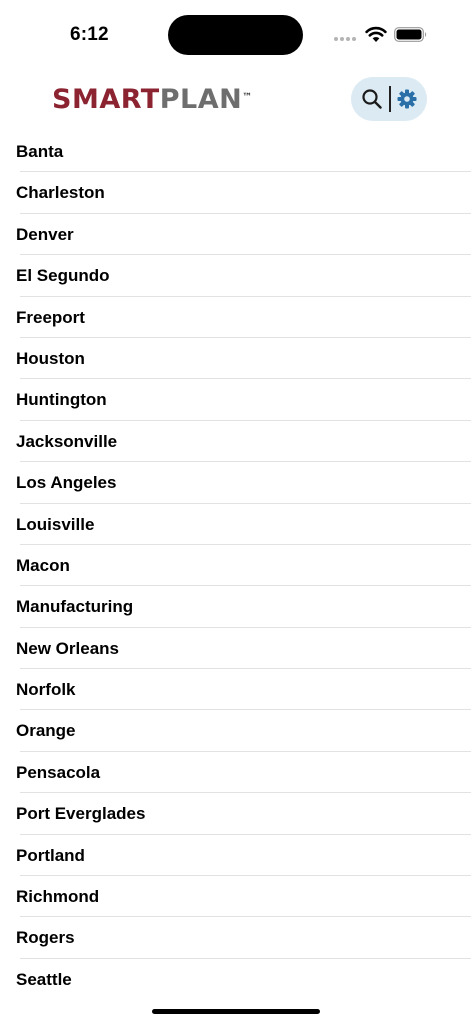 Image resolution: width=471 pixels, height=1024 pixels. I want to click on status-bar: 6:12, so click(235, 33).